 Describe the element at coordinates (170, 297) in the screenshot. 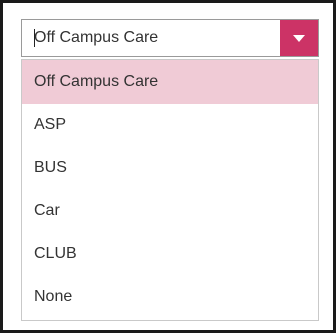

I see `option-none: None` at that location.